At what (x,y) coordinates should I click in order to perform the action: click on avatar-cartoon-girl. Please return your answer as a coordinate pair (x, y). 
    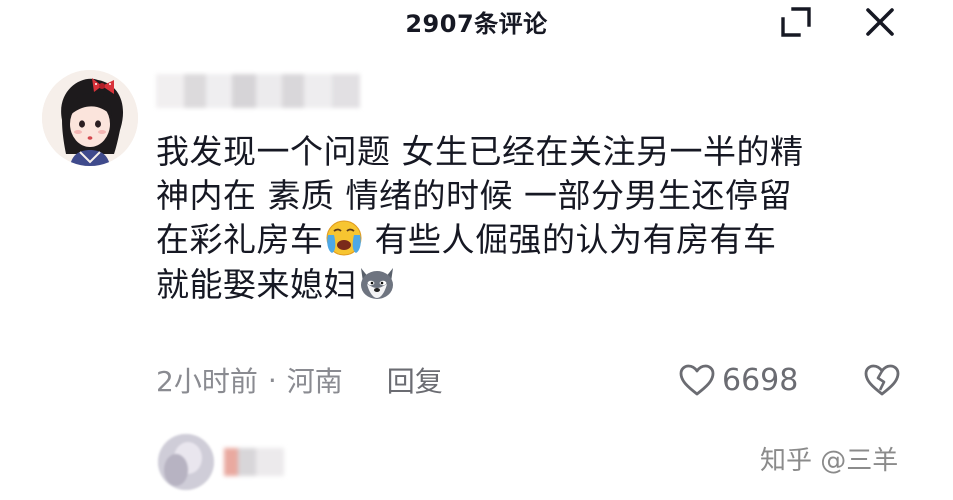
    Looking at the image, I should click on (90, 118).